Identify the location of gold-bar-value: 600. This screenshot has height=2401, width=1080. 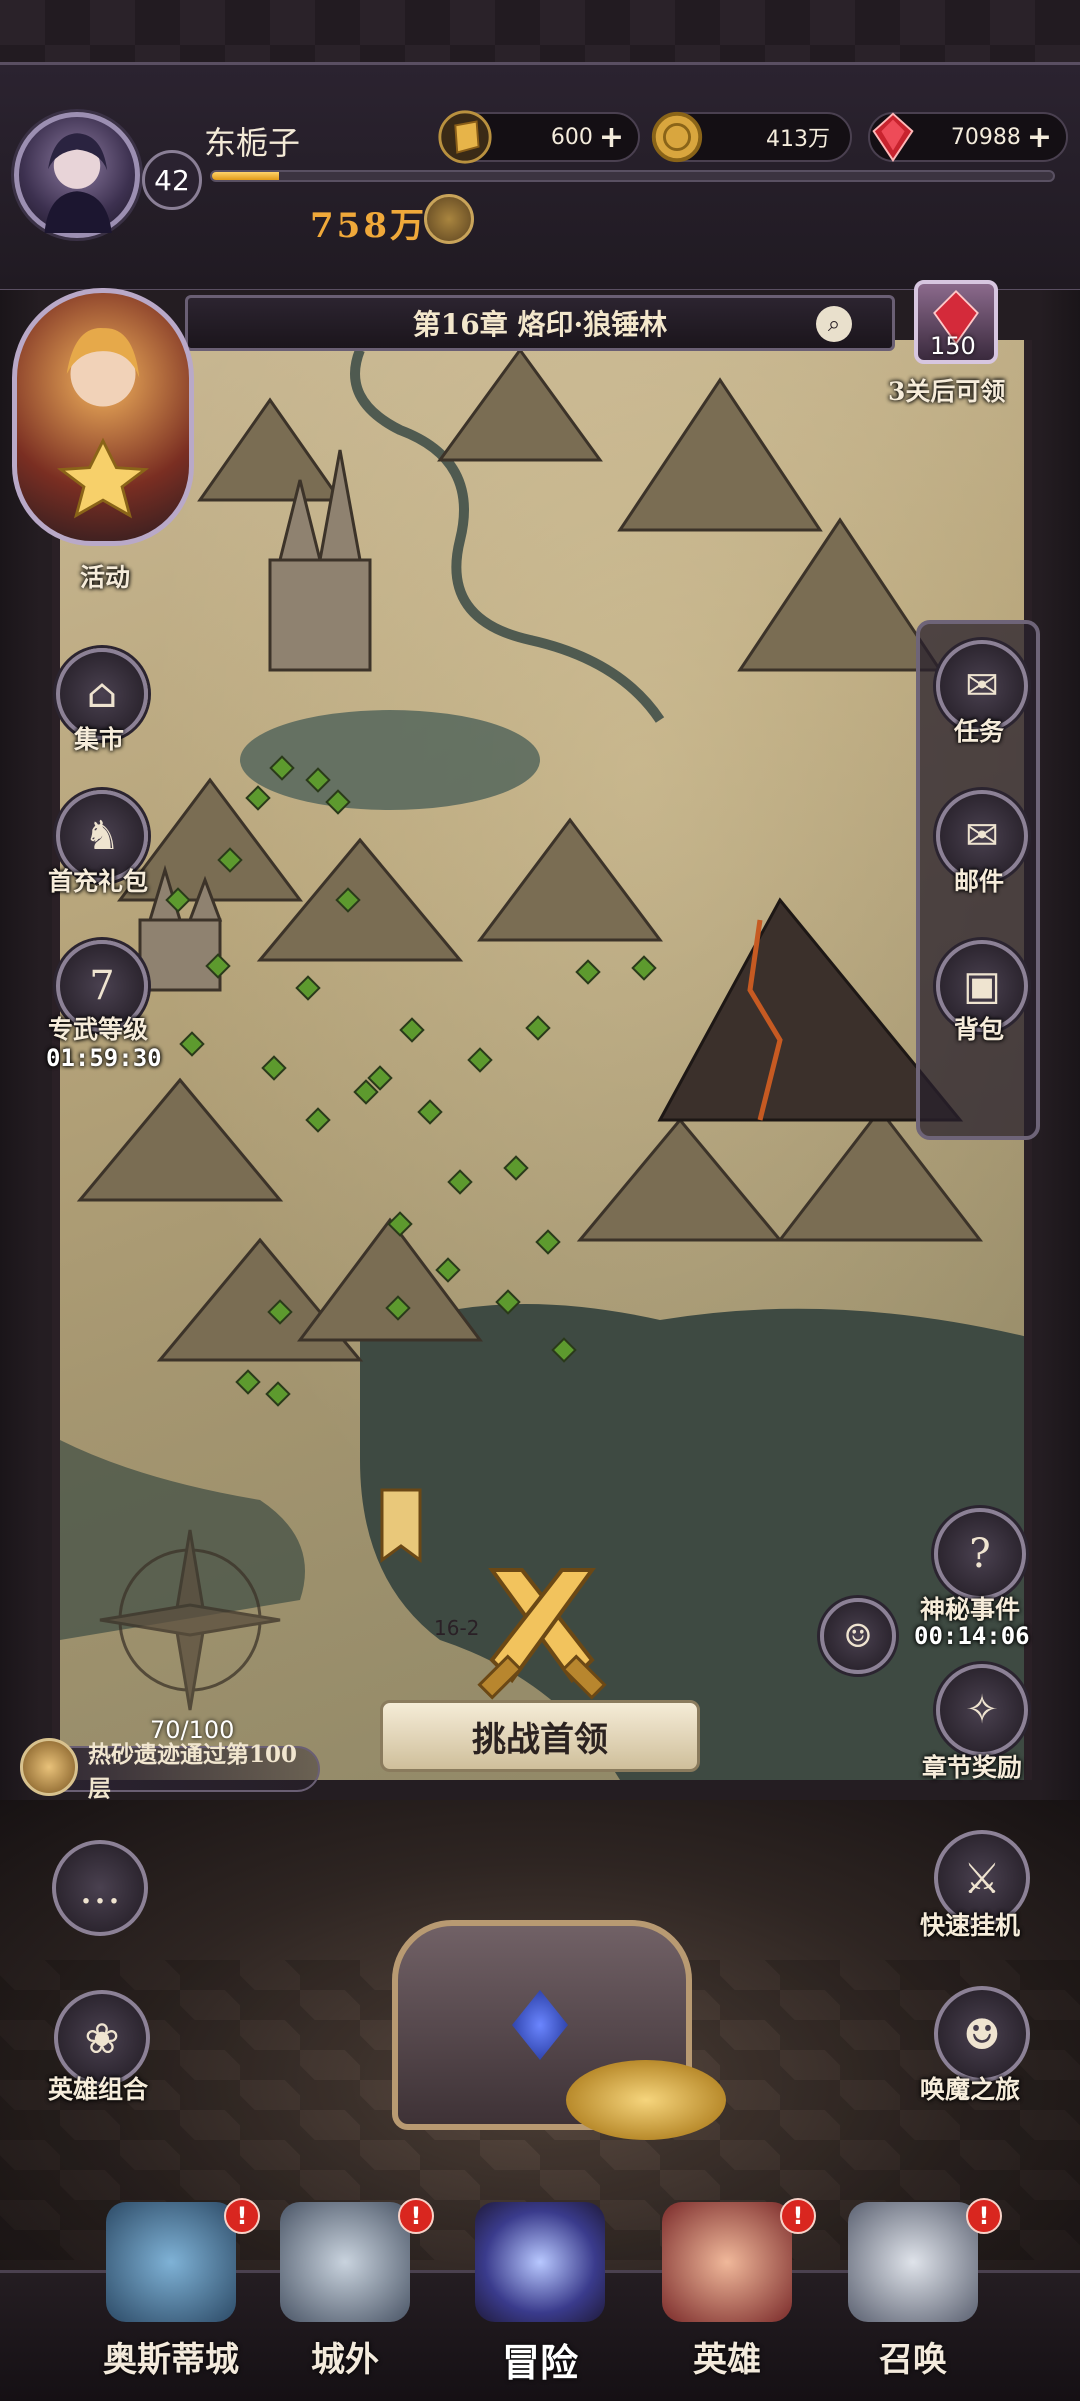
(571, 137).